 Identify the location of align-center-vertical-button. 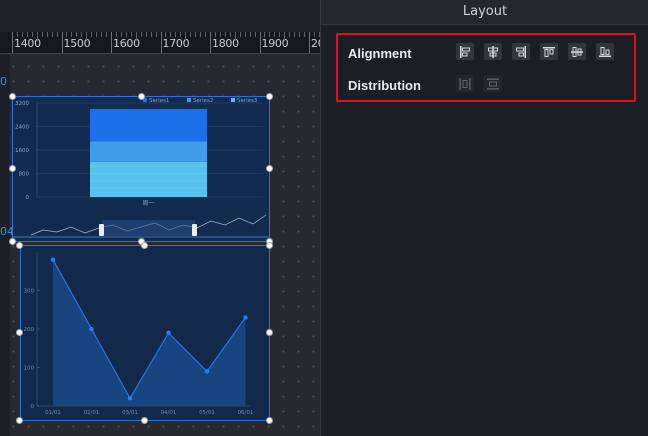
(577, 51).